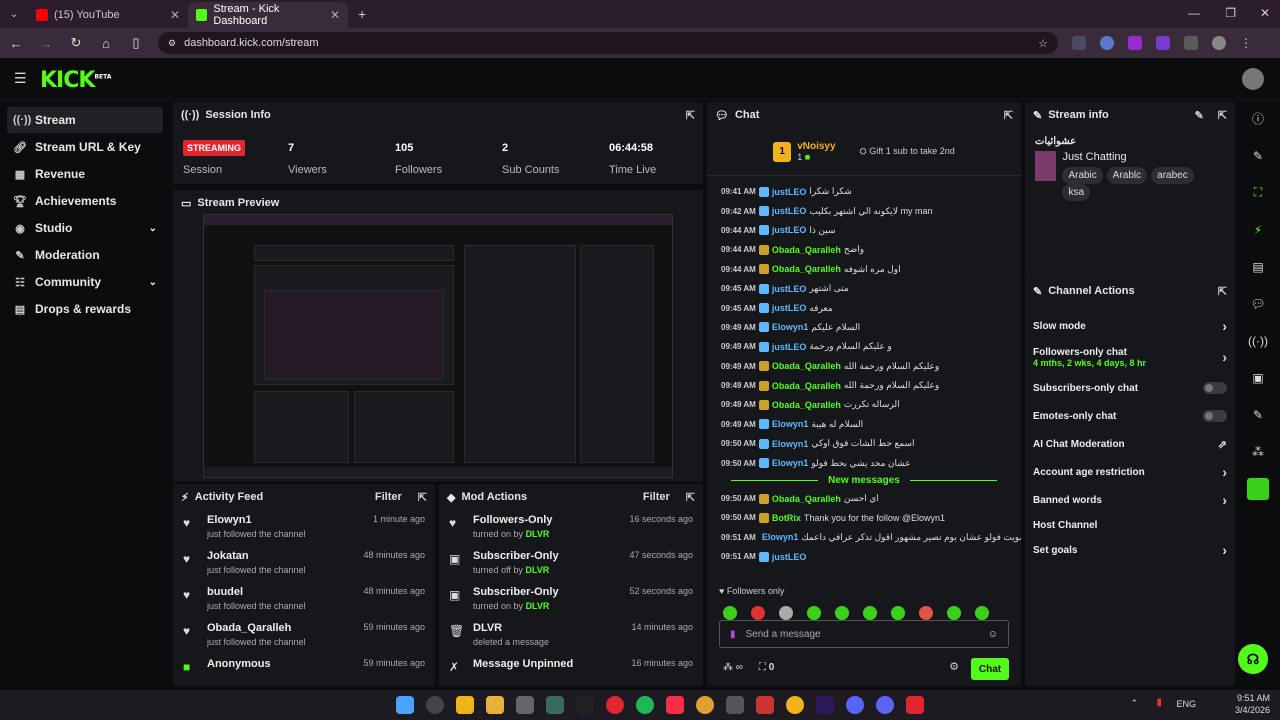  What do you see at coordinates (1159, 702) in the screenshot?
I see `mic-icon: ▮` at bounding box center [1159, 702].